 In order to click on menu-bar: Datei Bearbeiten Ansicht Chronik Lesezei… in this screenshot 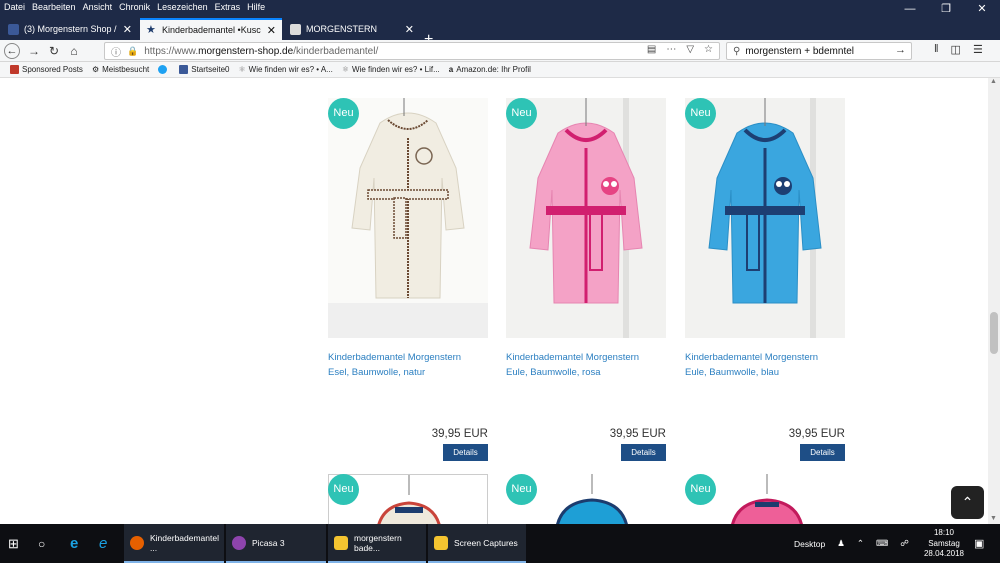, I will do `click(500, 7)`.